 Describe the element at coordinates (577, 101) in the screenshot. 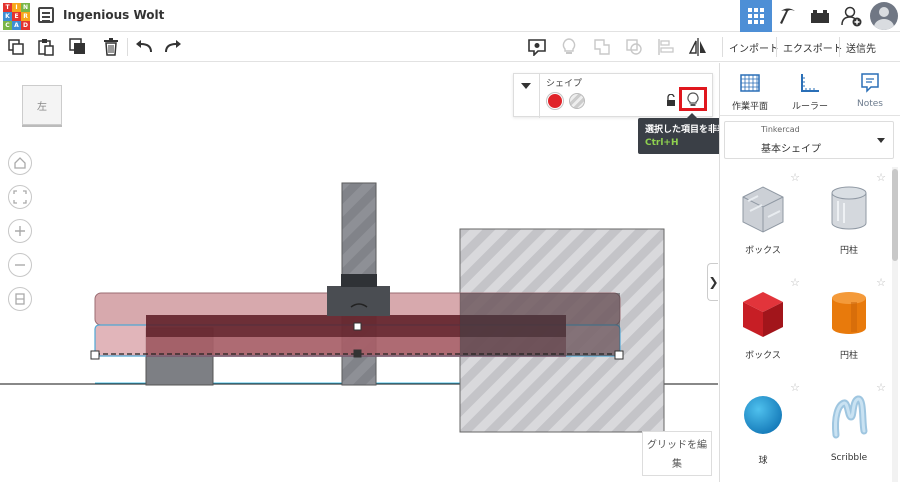

I see `hole-swatch` at that location.